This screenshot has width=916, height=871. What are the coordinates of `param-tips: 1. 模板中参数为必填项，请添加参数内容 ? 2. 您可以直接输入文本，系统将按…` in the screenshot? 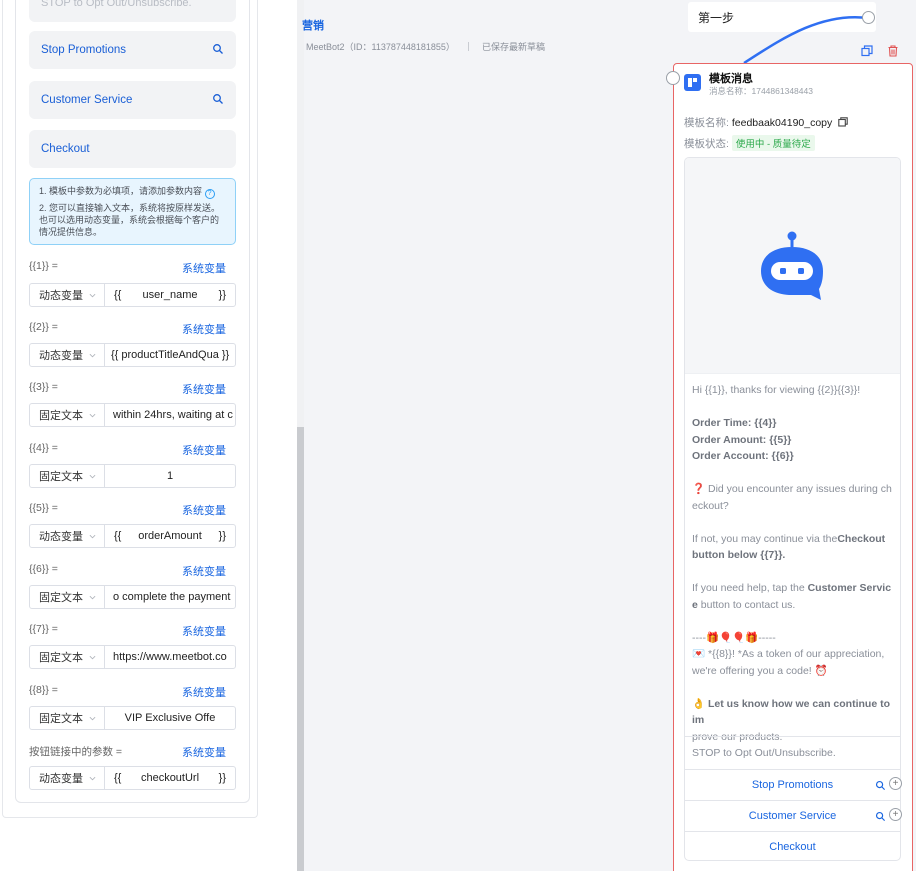 It's located at (132, 211).